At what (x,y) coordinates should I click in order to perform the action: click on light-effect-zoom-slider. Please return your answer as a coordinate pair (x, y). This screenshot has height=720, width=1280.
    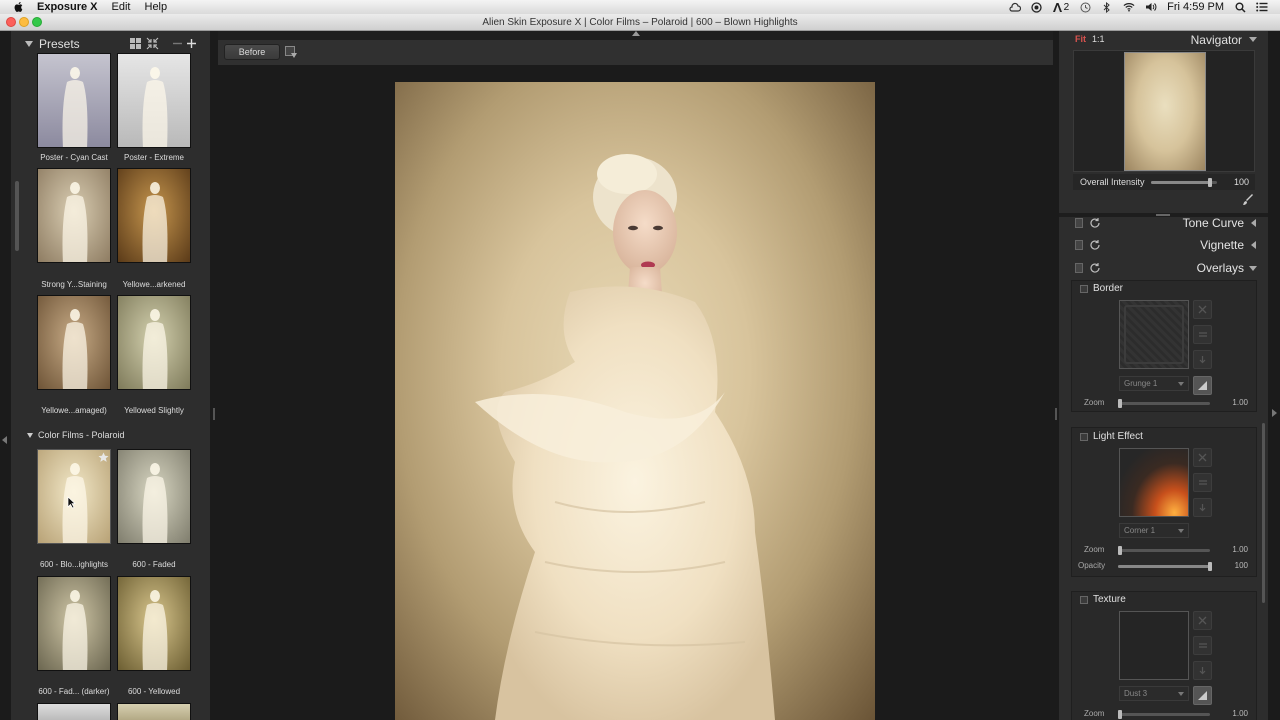
    Looking at the image, I should click on (1164, 550).